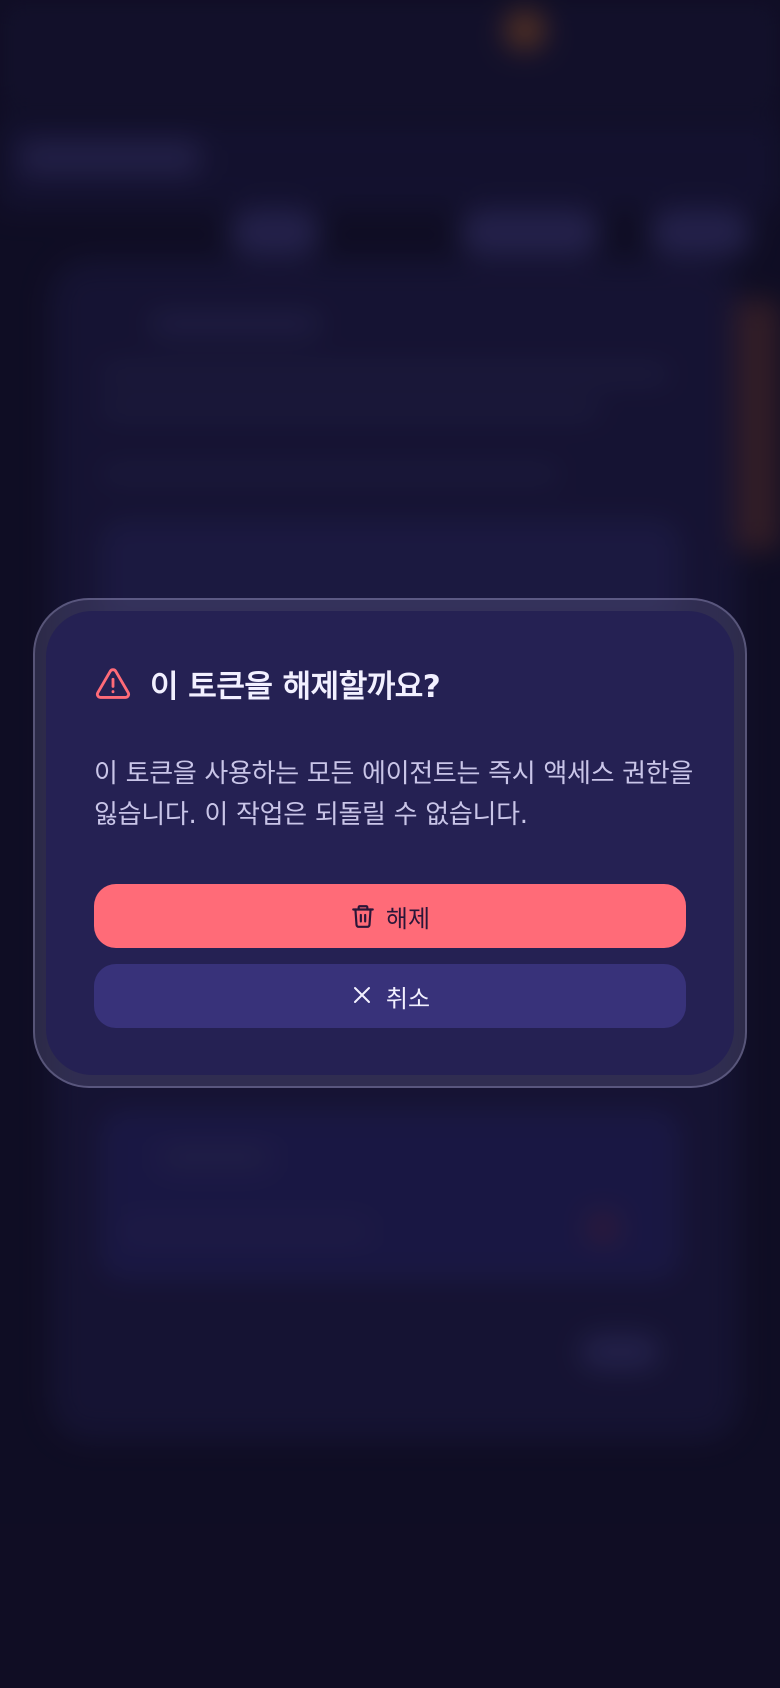 Image resolution: width=780 pixels, height=1688 pixels. I want to click on dialog-title: 이 토큰을 해제할까요?, so click(295, 687).